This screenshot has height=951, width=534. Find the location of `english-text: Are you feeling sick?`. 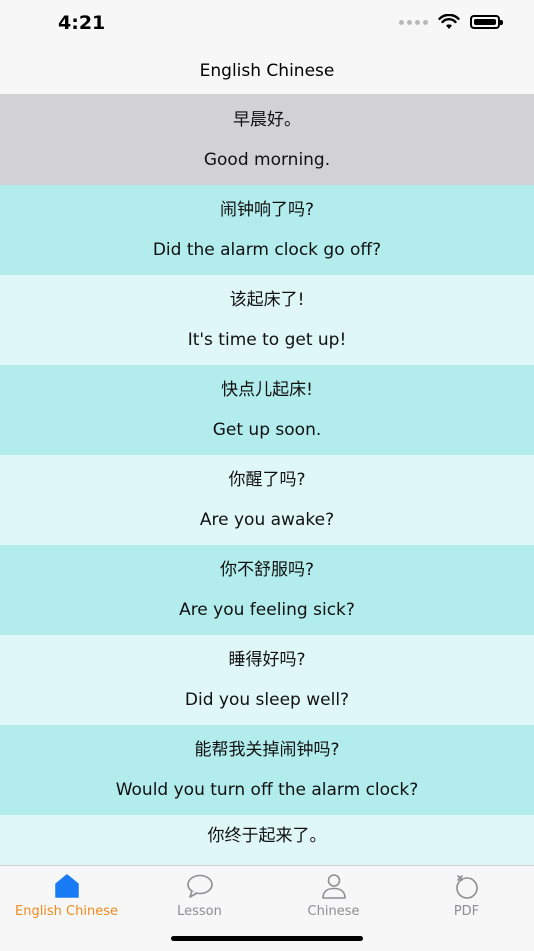

english-text: Are you feeling sick? is located at coordinates (267, 610).